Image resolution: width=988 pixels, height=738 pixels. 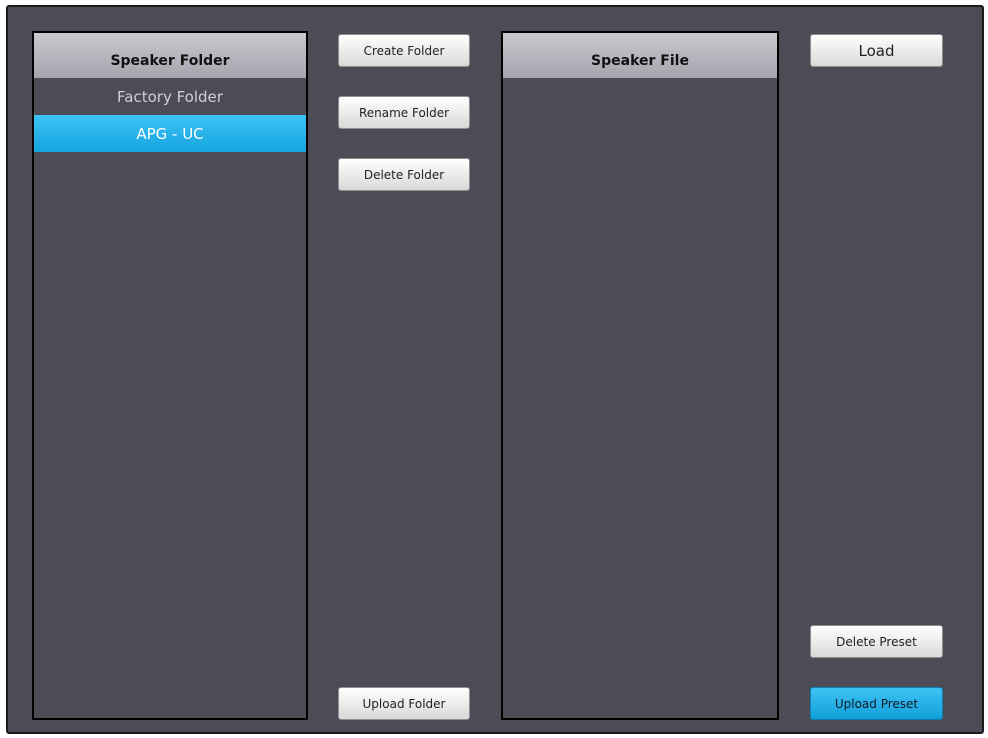 I want to click on load-button: Load, so click(x=876, y=50).